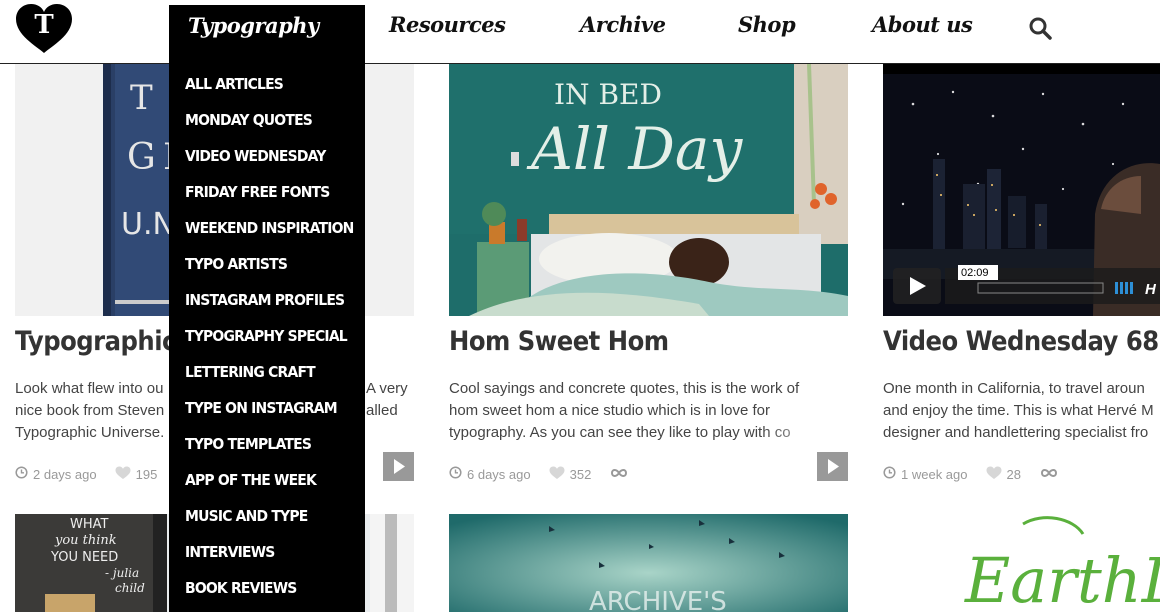  I want to click on menu-item-type-on-instagram: TYPE ON INSTAGRAM, so click(261, 408).